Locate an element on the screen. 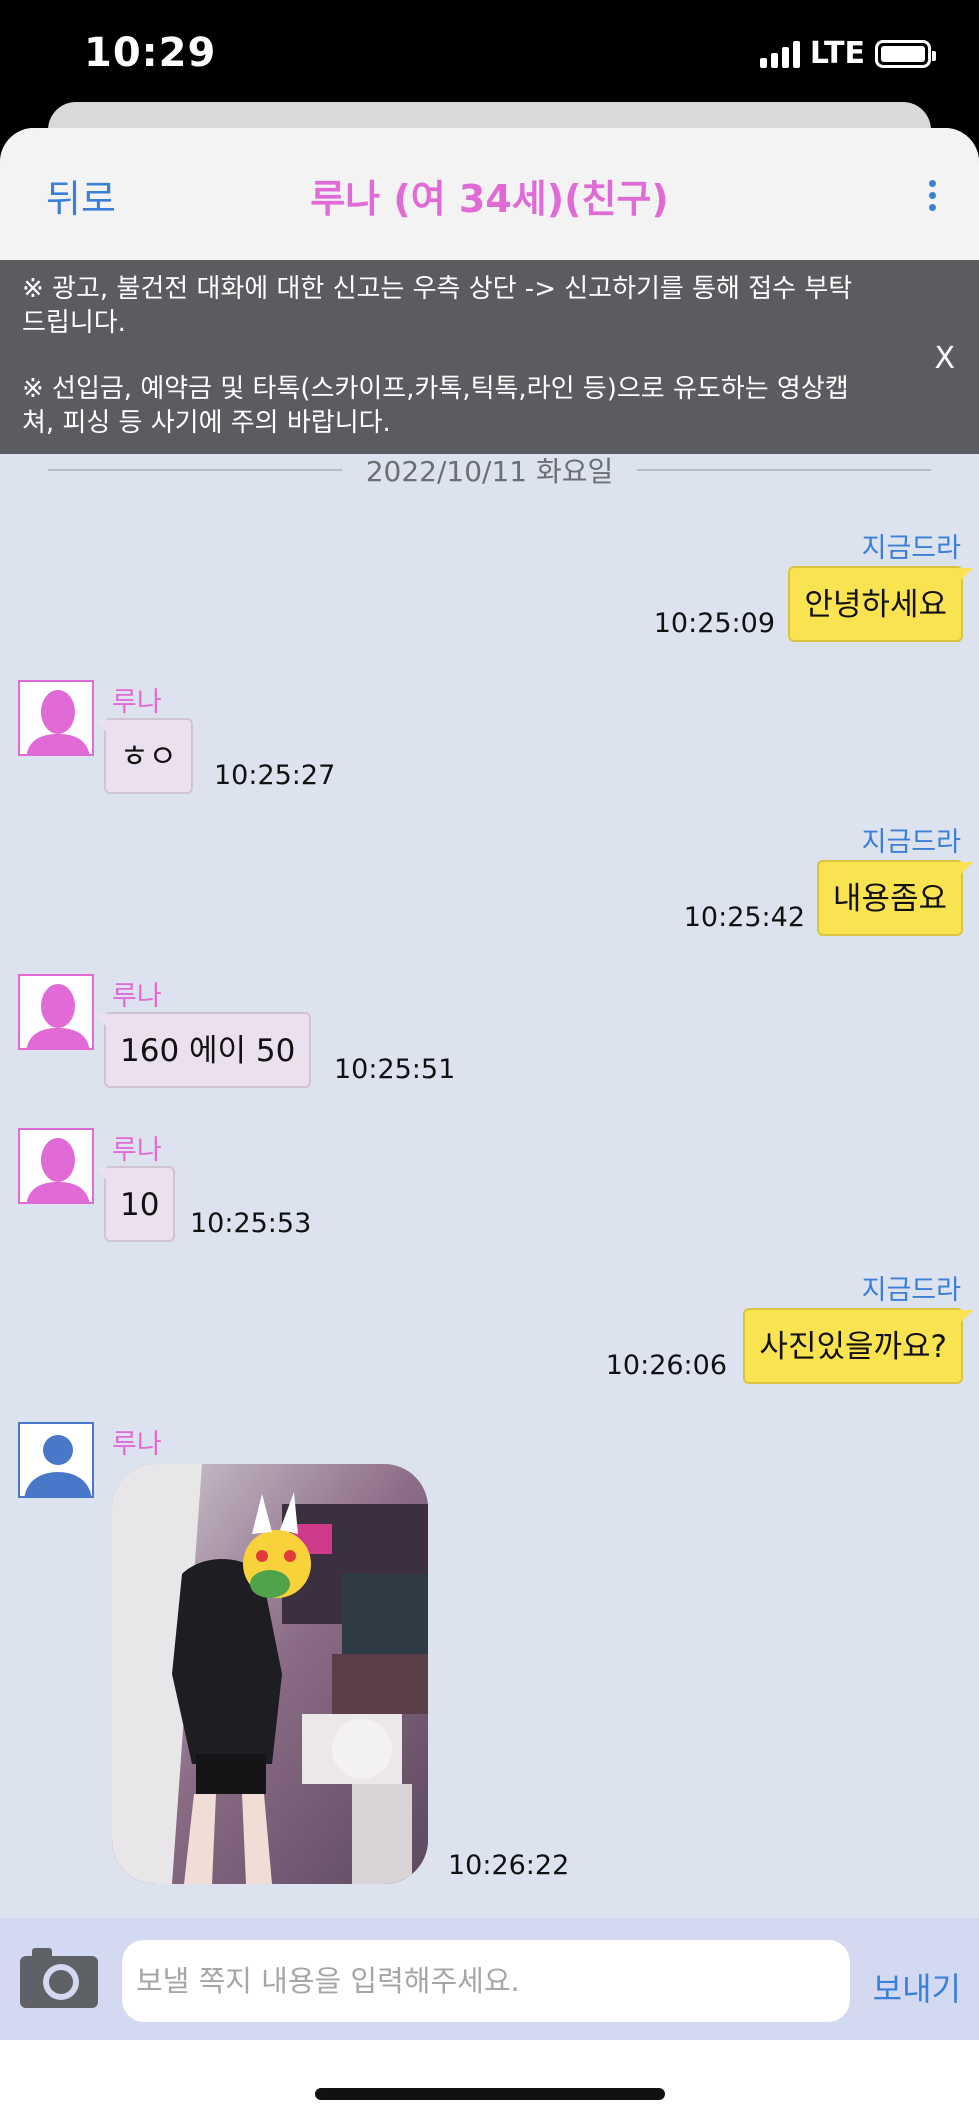 The width and height of the screenshot is (979, 2120). message-time: 10:25:51 is located at coordinates (395, 1069).